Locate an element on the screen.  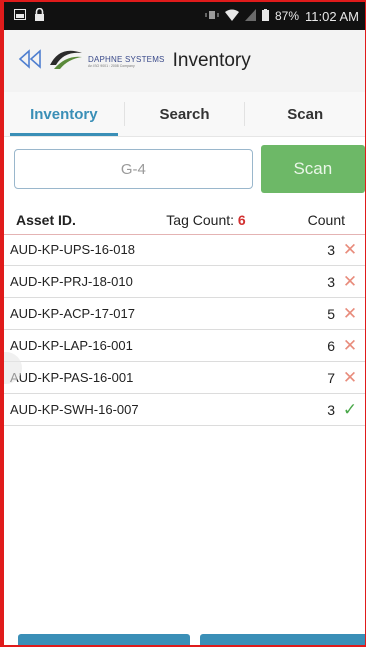
page-title: Inventory is located at coordinates (211, 60).